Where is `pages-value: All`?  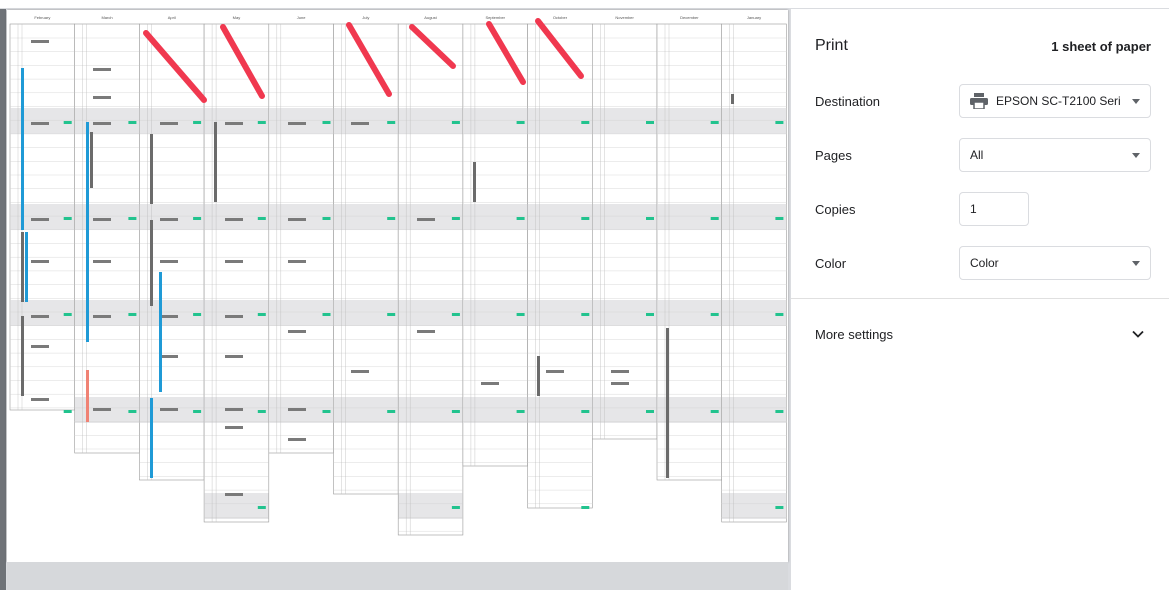 pages-value: All is located at coordinates (977, 155).